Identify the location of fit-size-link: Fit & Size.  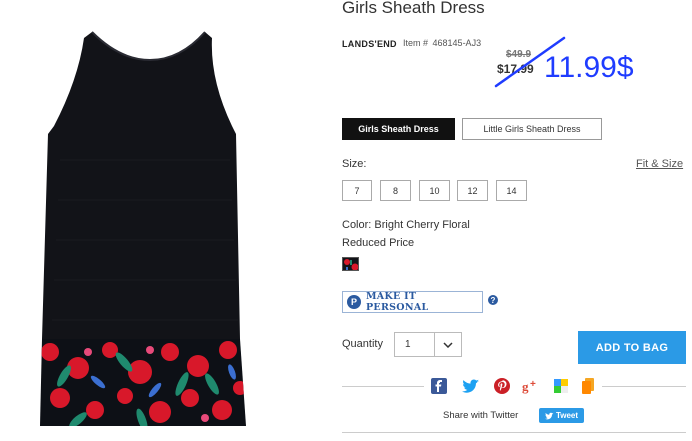
(659, 164).